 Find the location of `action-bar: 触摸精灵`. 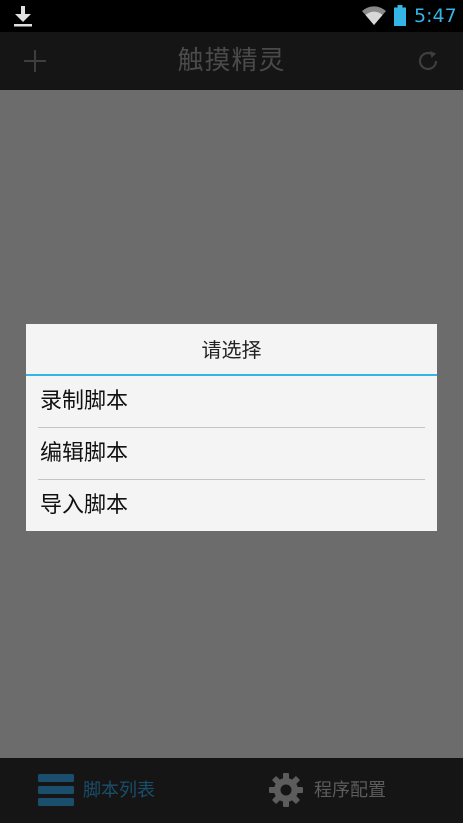

action-bar: 触摸精灵 is located at coordinates (231, 61).